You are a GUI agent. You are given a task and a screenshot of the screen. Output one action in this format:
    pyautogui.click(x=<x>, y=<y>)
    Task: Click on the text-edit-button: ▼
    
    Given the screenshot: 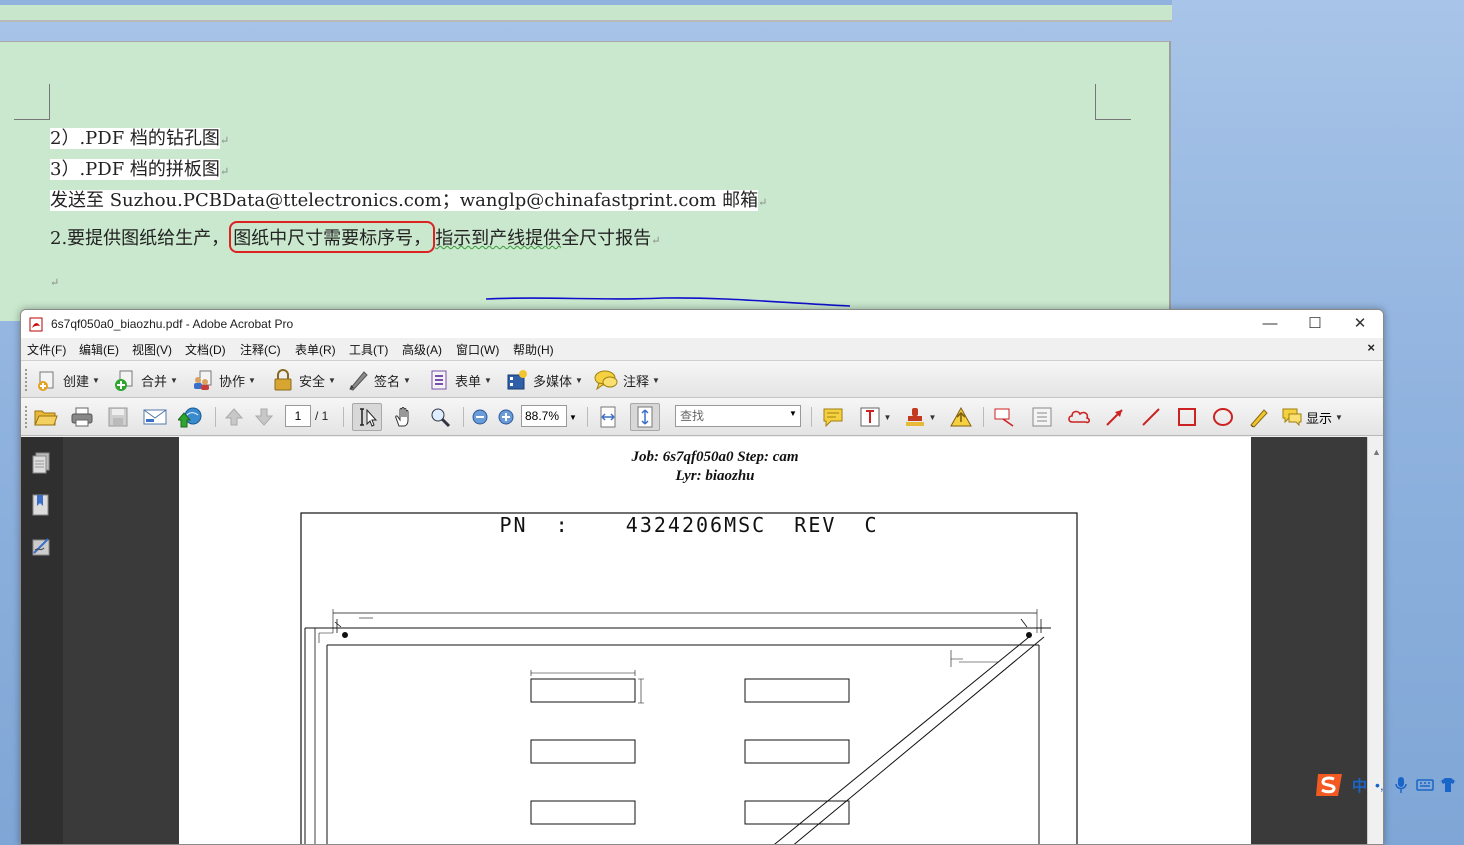 What is the action you would take?
    pyautogui.click(x=875, y=417)
    